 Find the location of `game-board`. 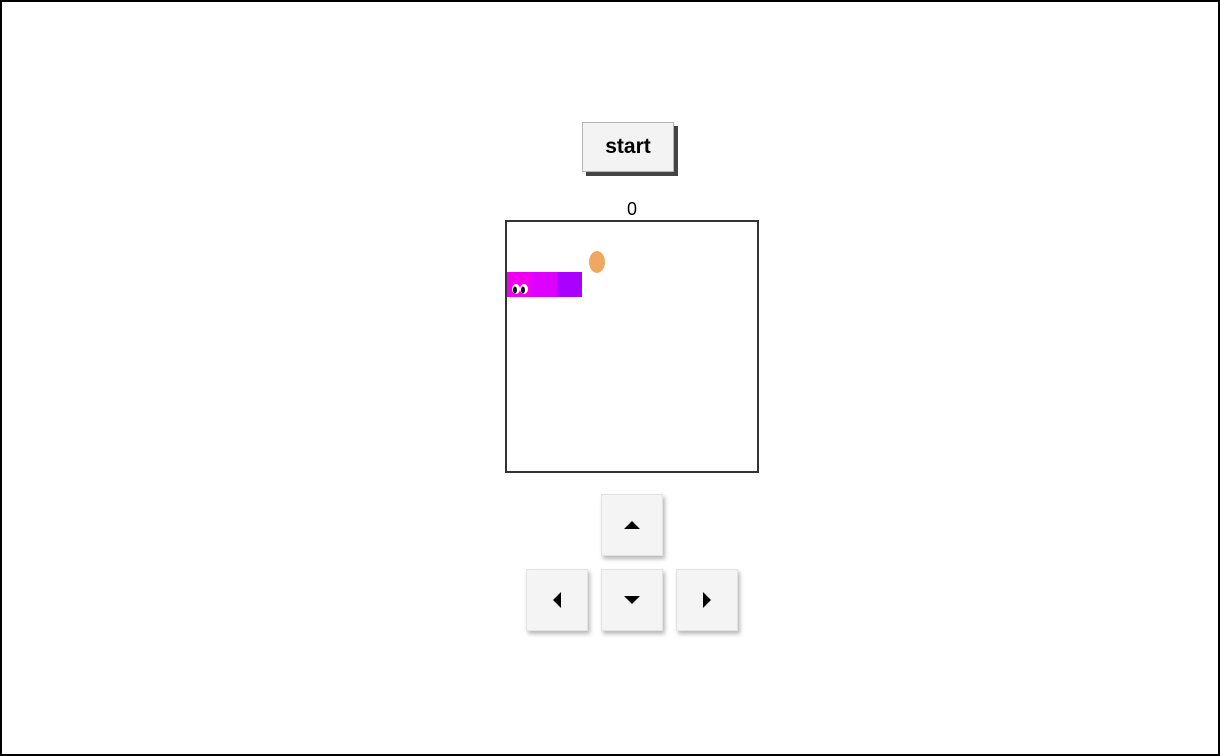

game-board is located at coordinates (632, 346).